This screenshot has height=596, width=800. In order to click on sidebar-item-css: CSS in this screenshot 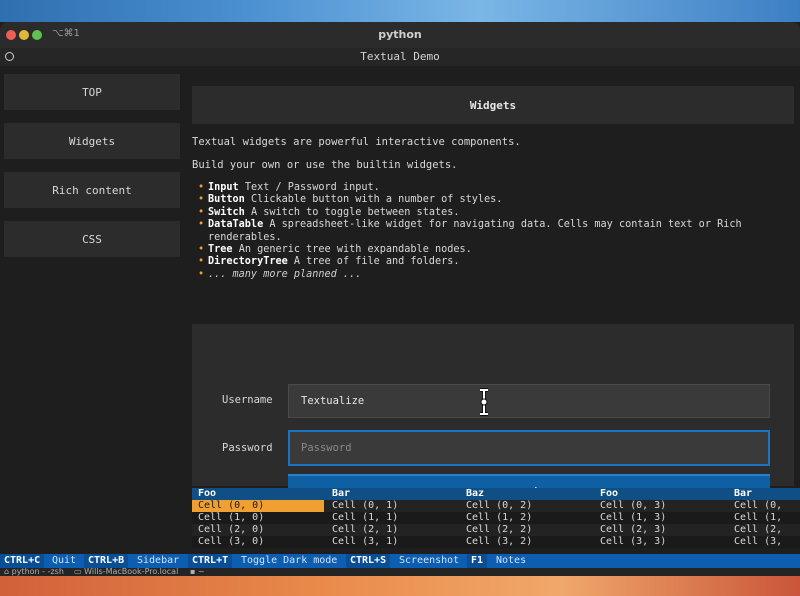, I will do `click(92, 239)`.